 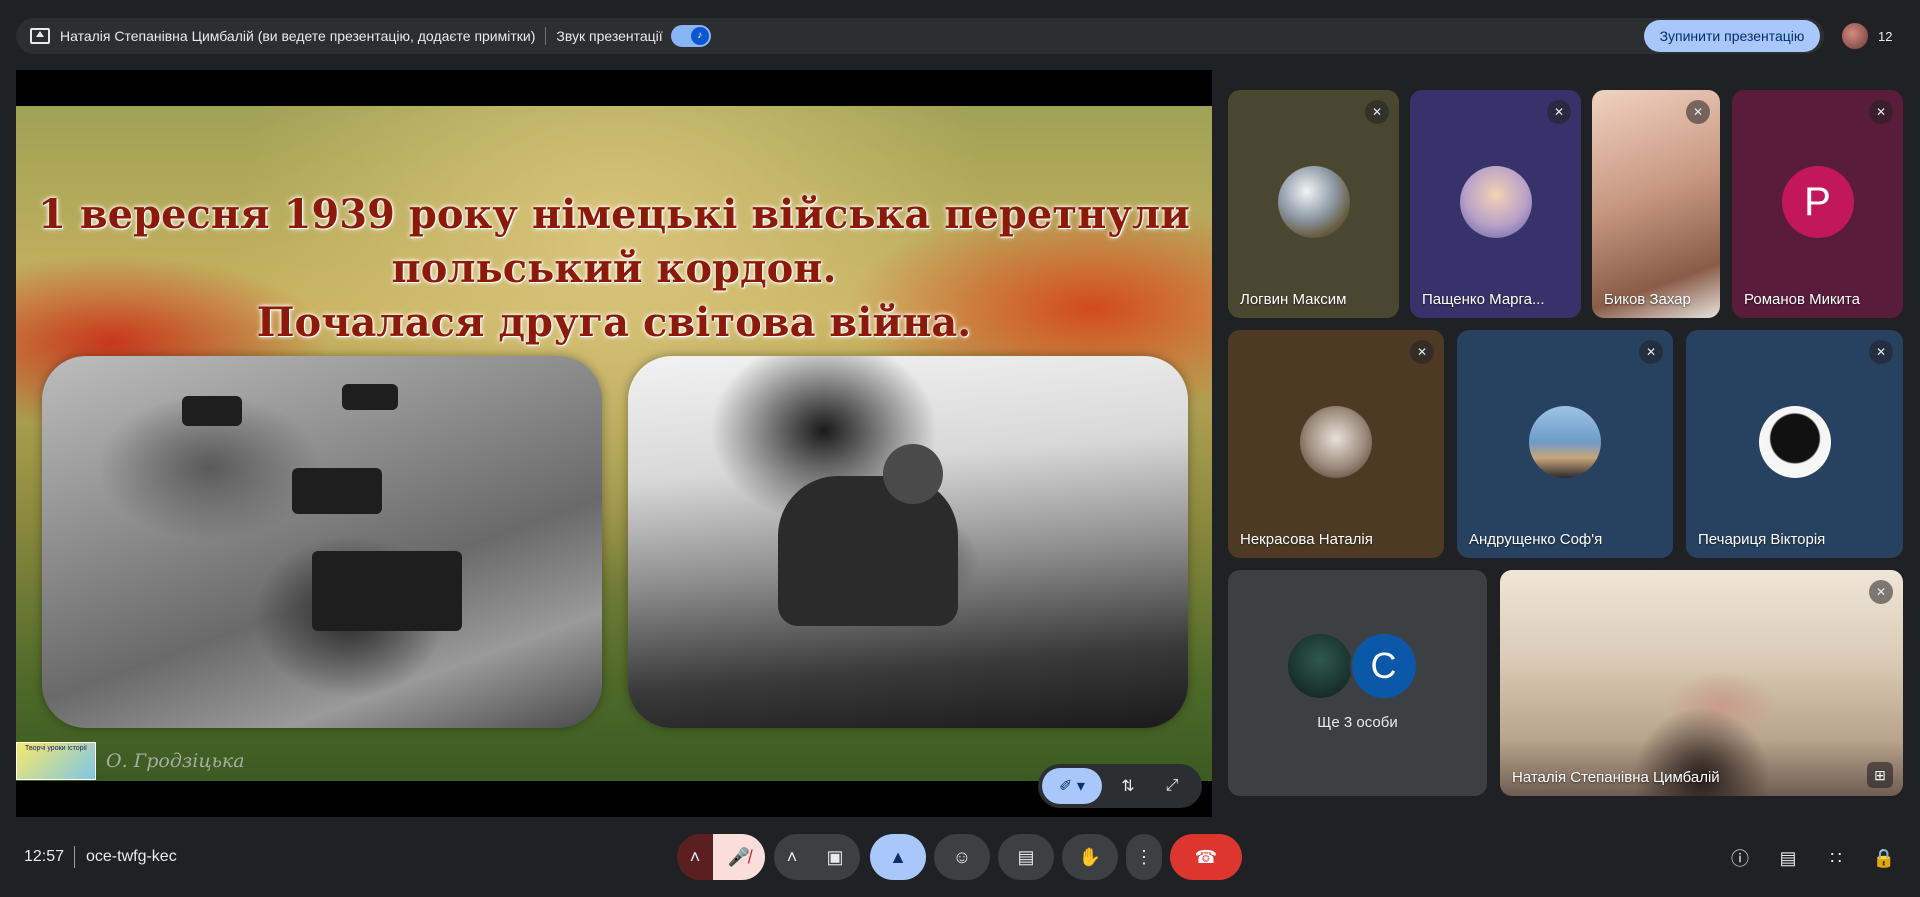 I want to click on stop-presenting-button: Зупинити презентацію, so click(x=1732, y=36).